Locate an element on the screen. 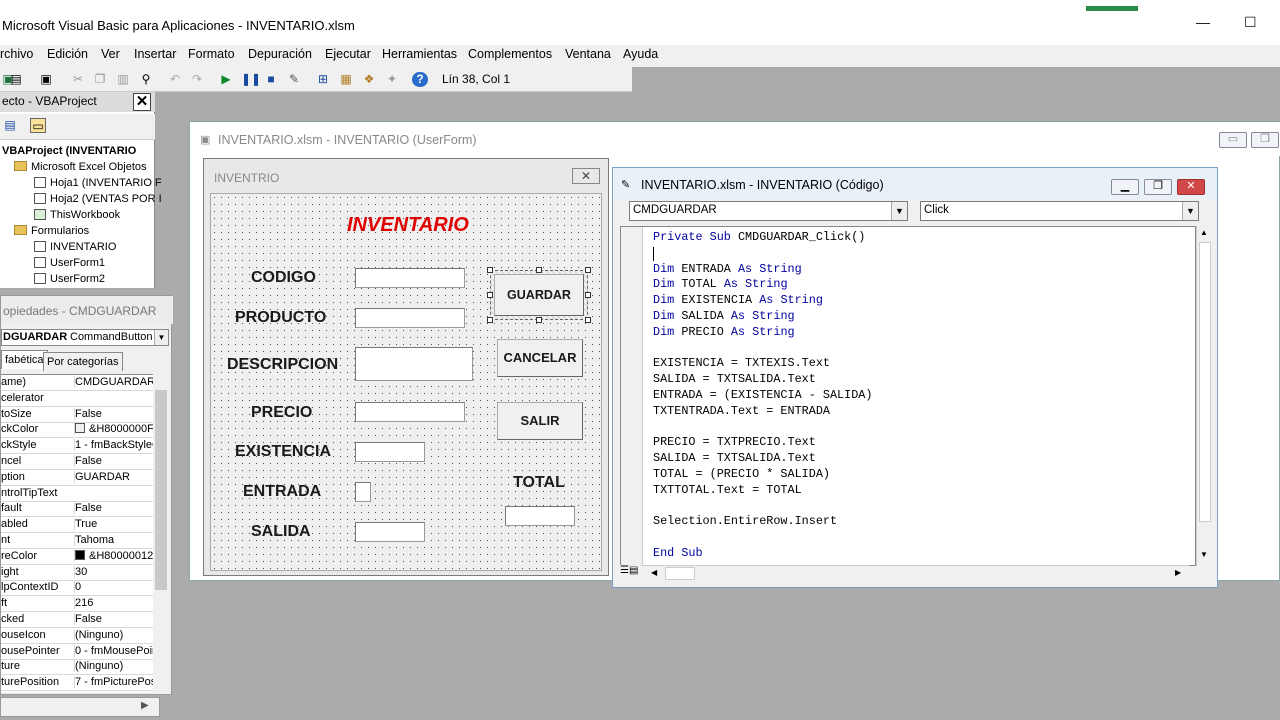 This screenshot has height=720, width=1280. property-value: 7 - fmPicturePos is located at coordinates (113, 682).